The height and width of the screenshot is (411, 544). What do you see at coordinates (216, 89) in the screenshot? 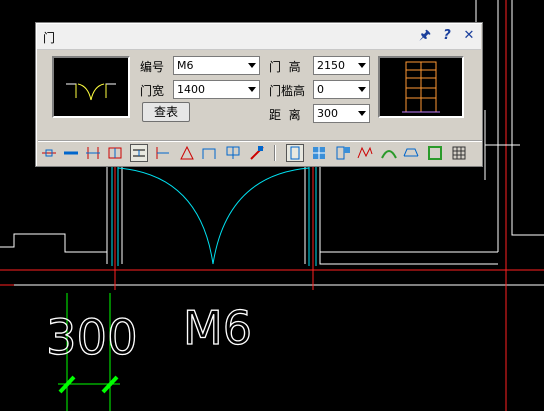
I see `width-combo: 1400` at bounding box center [216, 89].